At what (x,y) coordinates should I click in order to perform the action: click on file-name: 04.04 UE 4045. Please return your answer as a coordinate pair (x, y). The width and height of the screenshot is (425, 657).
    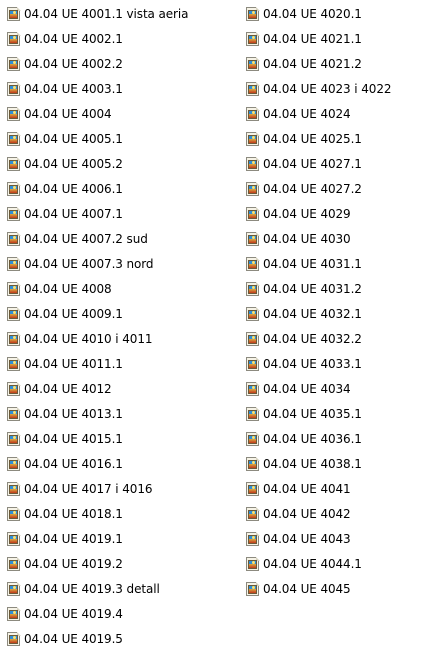
    Looking at the image, I should click on (307, 589).